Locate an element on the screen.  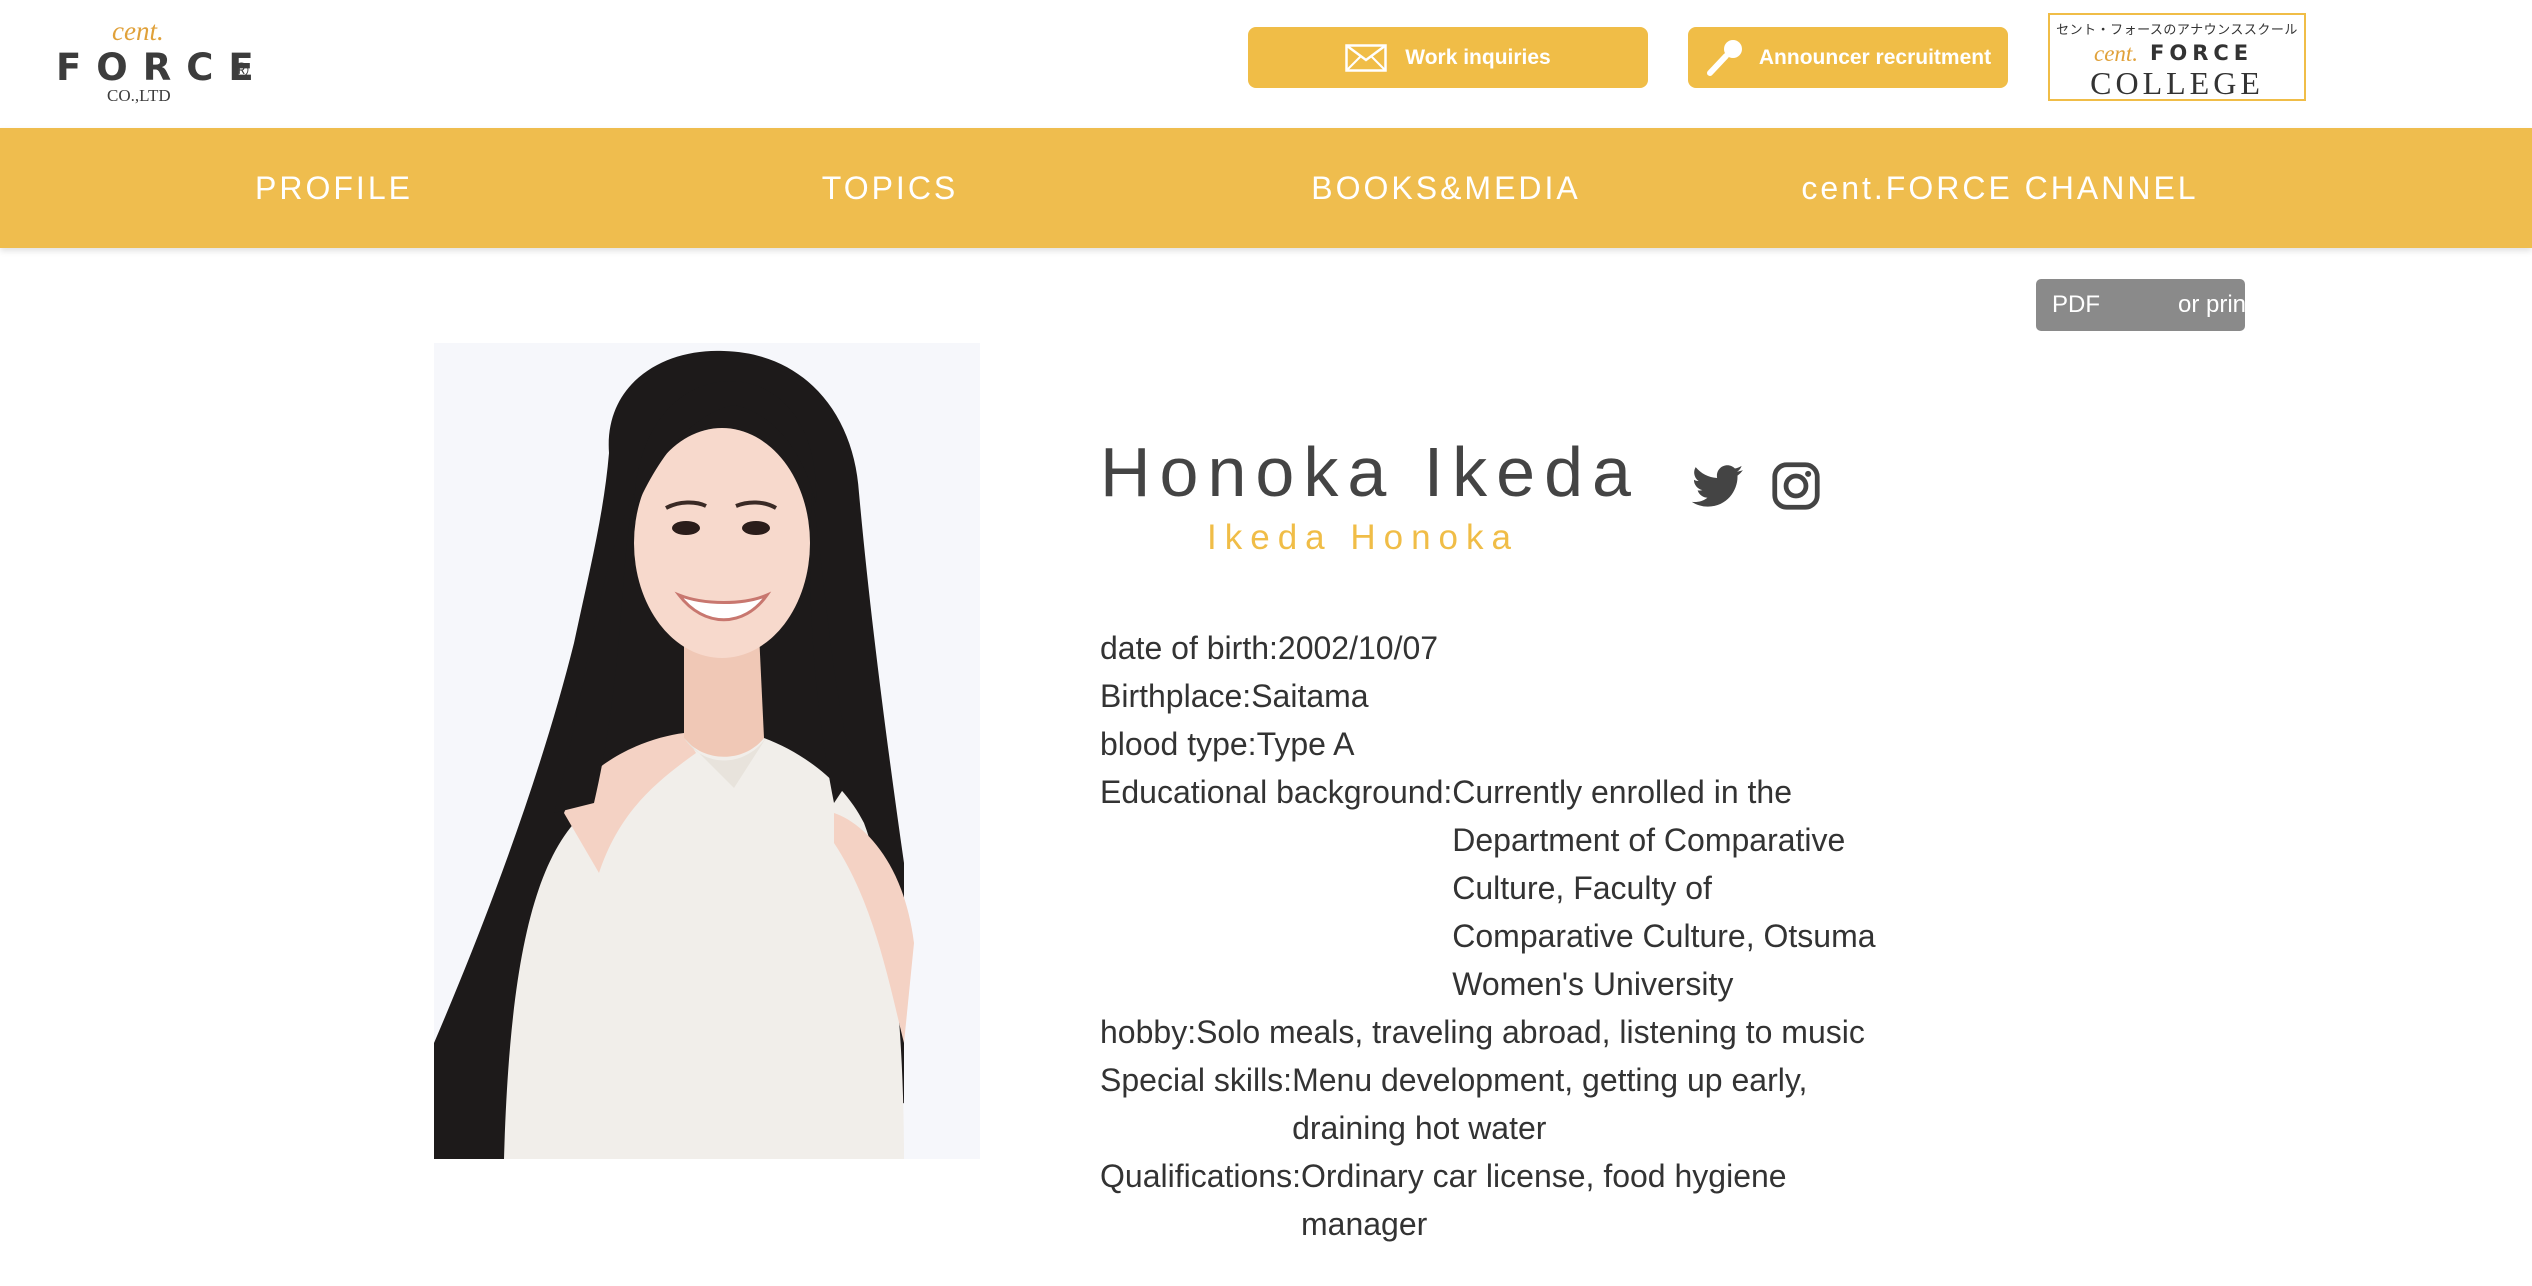
cent-force-college-banner: セント・フォースのアナウンススクール cent. FORCE COLLEGE is located at coordinates (2177, 57).